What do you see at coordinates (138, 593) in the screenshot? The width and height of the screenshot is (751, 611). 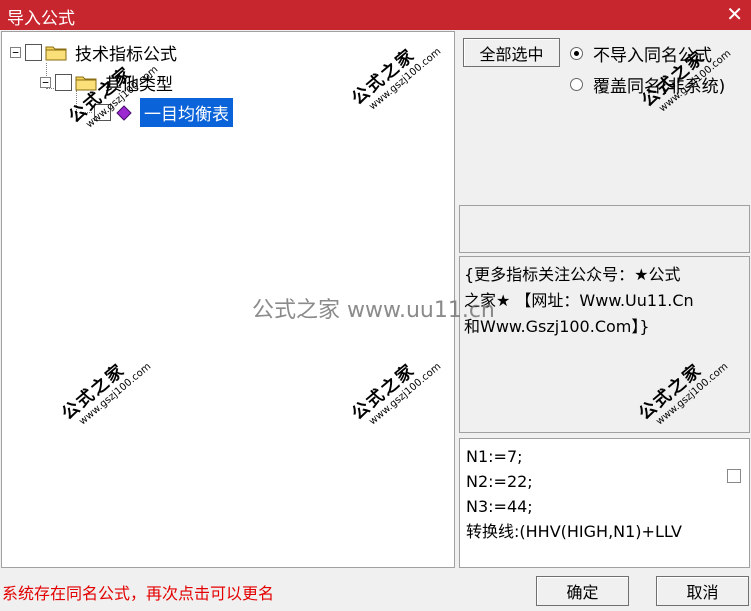 I see `status-message: 系统存在同名公式，再次点击可以更名` at bounding box center [138, 593].